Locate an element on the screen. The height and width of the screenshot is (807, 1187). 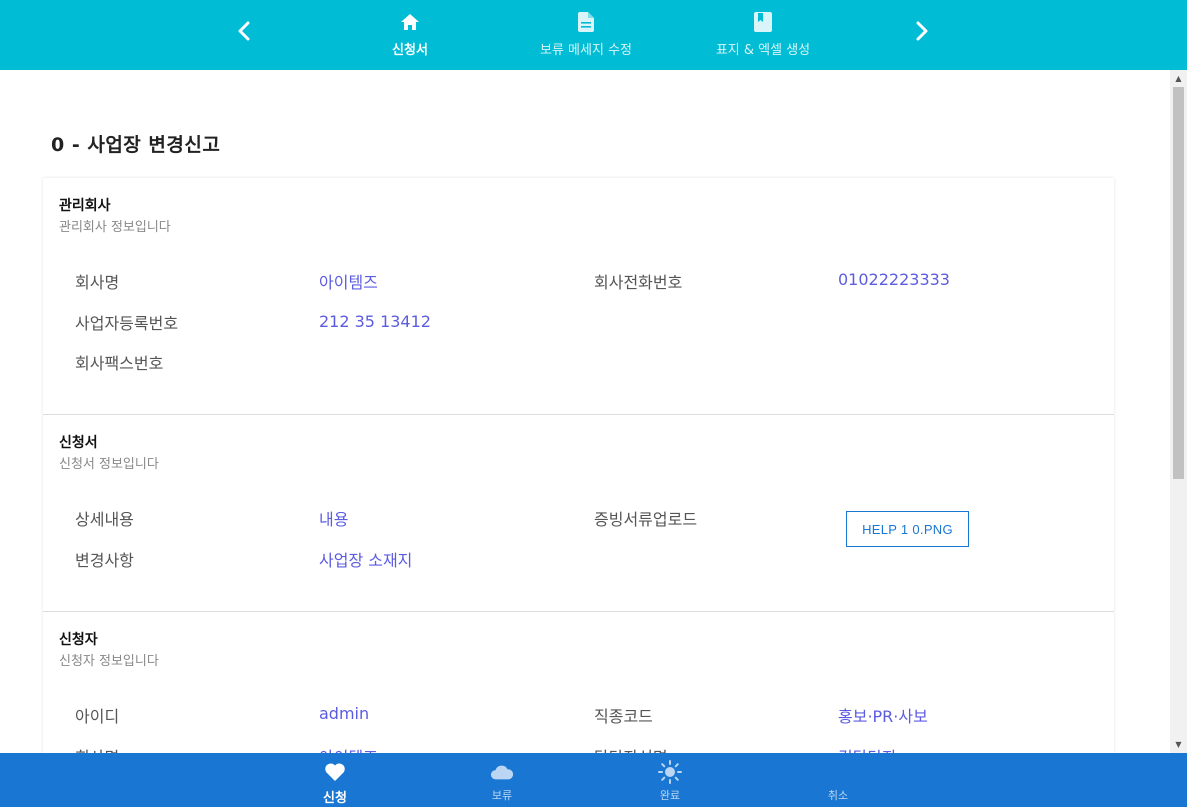
scroll-thumb is located at coordinates (1178, 283).